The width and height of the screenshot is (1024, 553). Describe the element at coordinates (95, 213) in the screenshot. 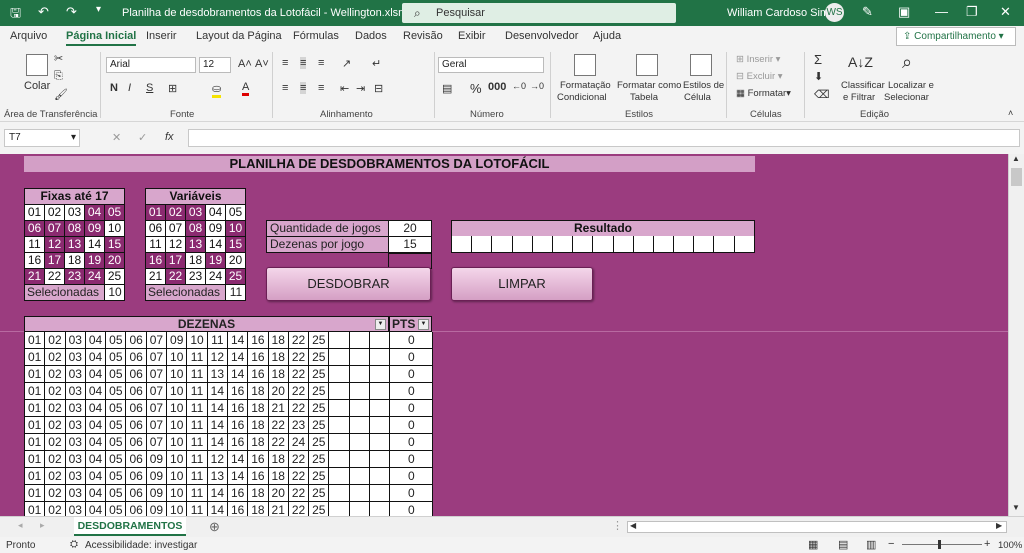

I see `fixas-number-cell: 04` at that location.